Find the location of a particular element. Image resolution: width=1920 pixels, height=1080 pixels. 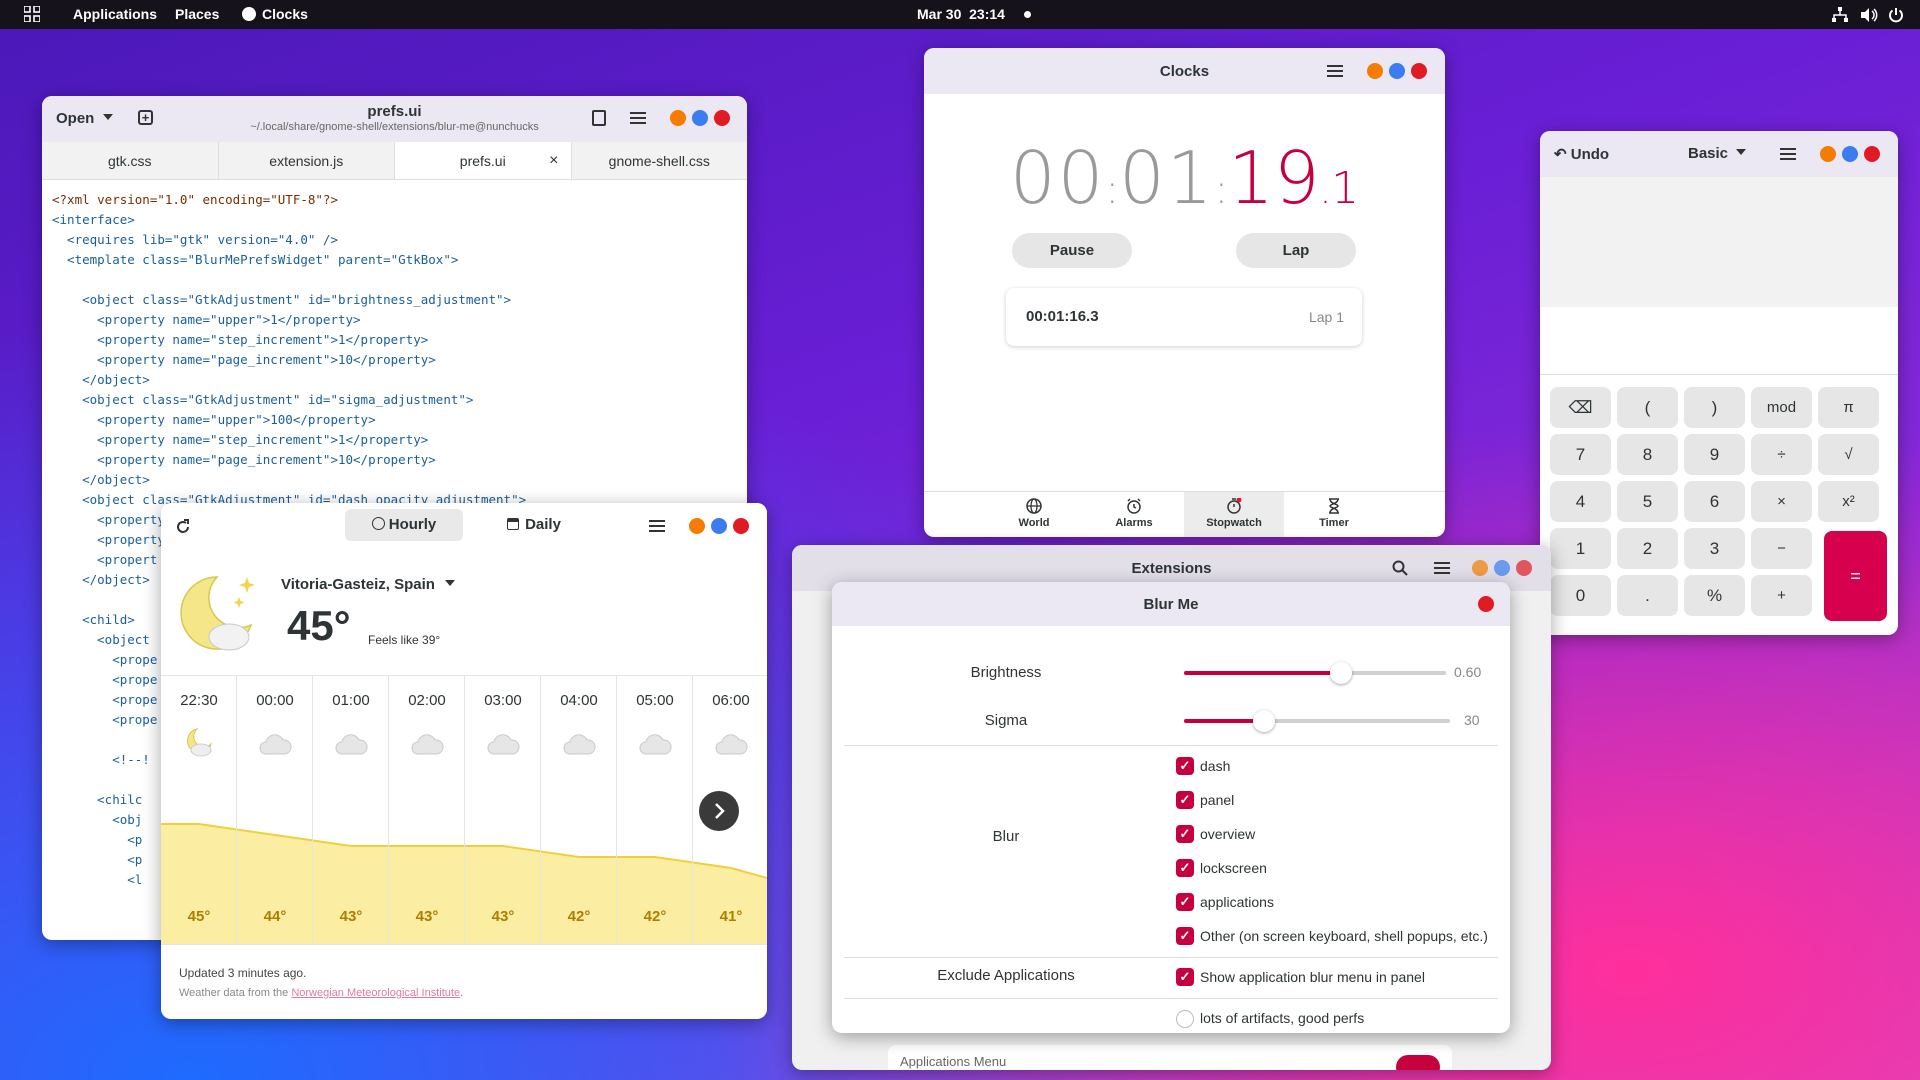

key-r1c4: √ is located at coordinates (1848, 454).